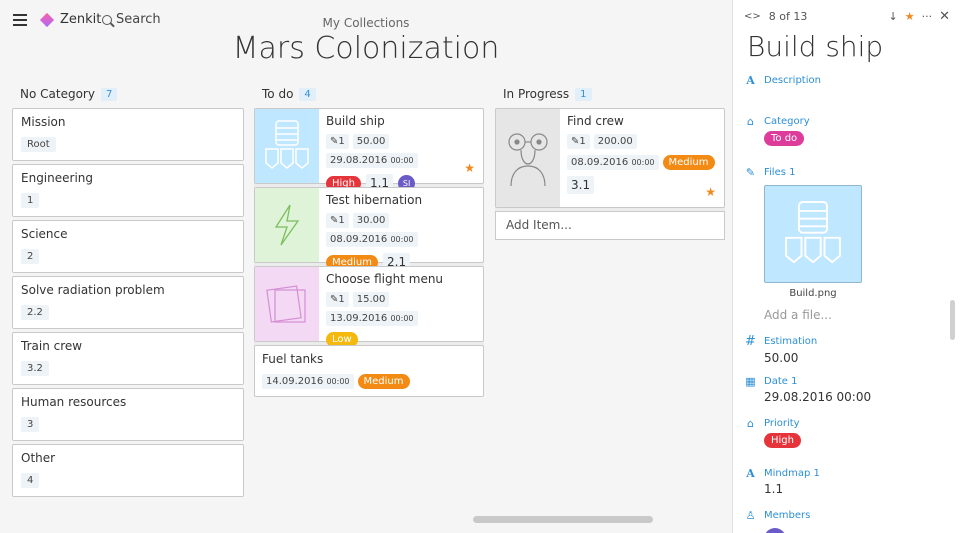 Image resolution: width=960 pixels, height=533 pixels. Describe the element at coordinates (128, 414) in the screenshot. I see `card: Human resources 3` at that location.